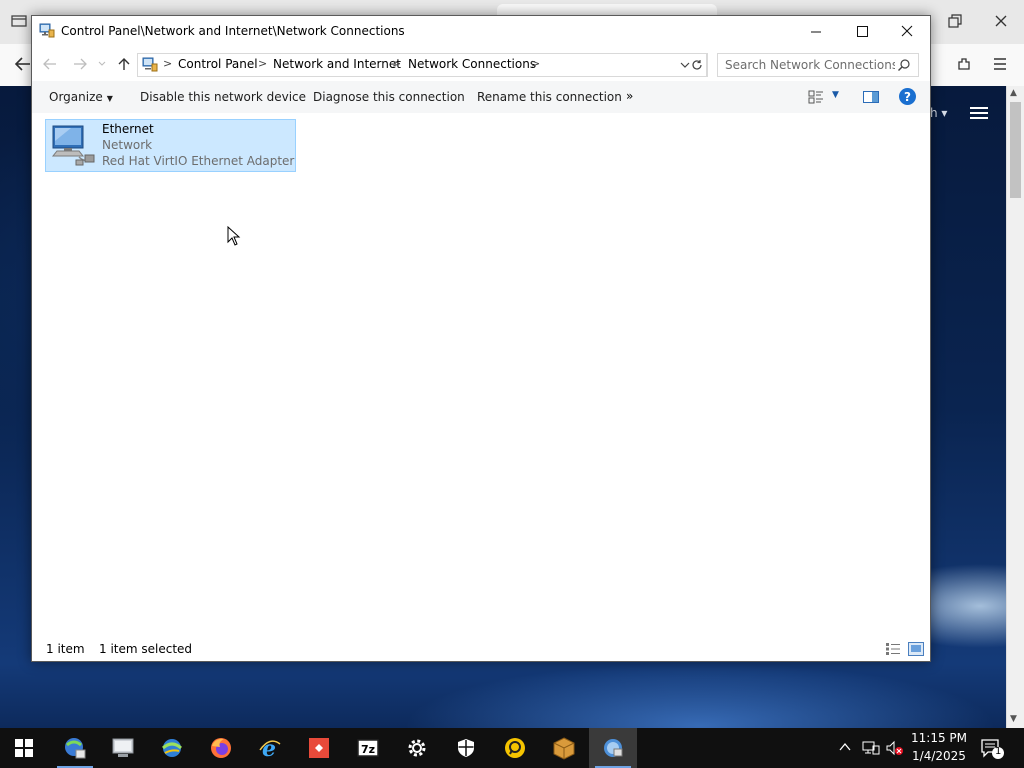  What do you see at coordinates (109, 98) in the screenshot?
I see `dropdown-arrow-icon: ▼` at bounding box center [109, 98].